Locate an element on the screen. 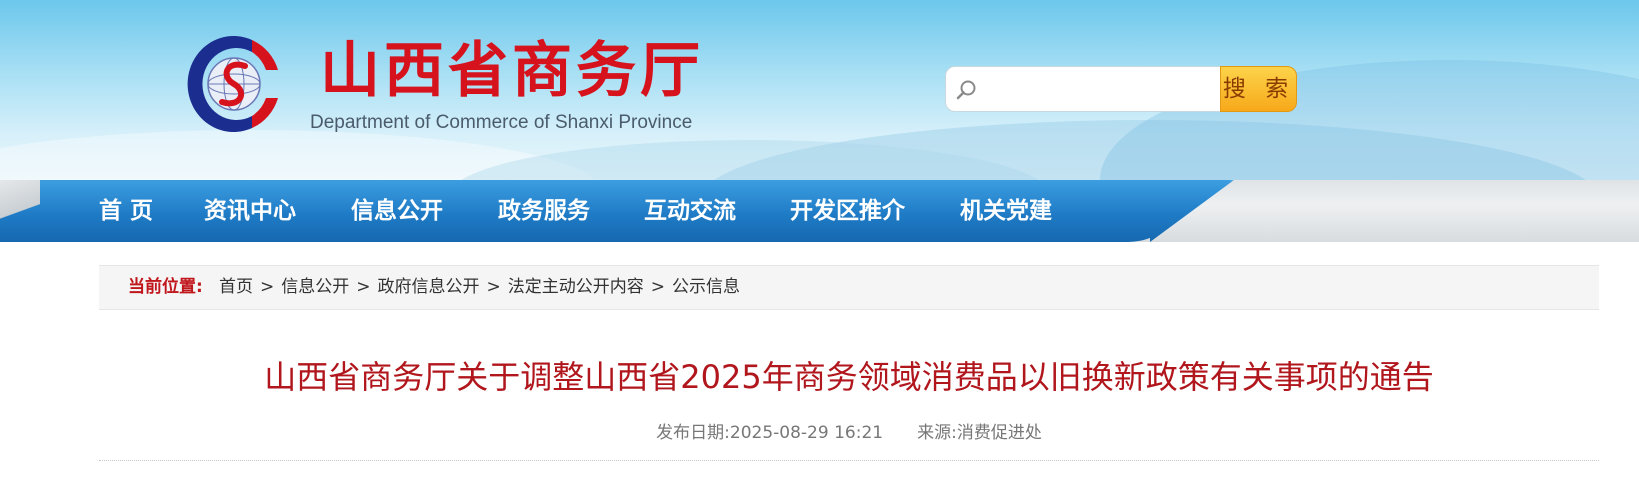  breadcrumb-link-gov-info: 政府信息公开 is located at coordinates (429, 287).